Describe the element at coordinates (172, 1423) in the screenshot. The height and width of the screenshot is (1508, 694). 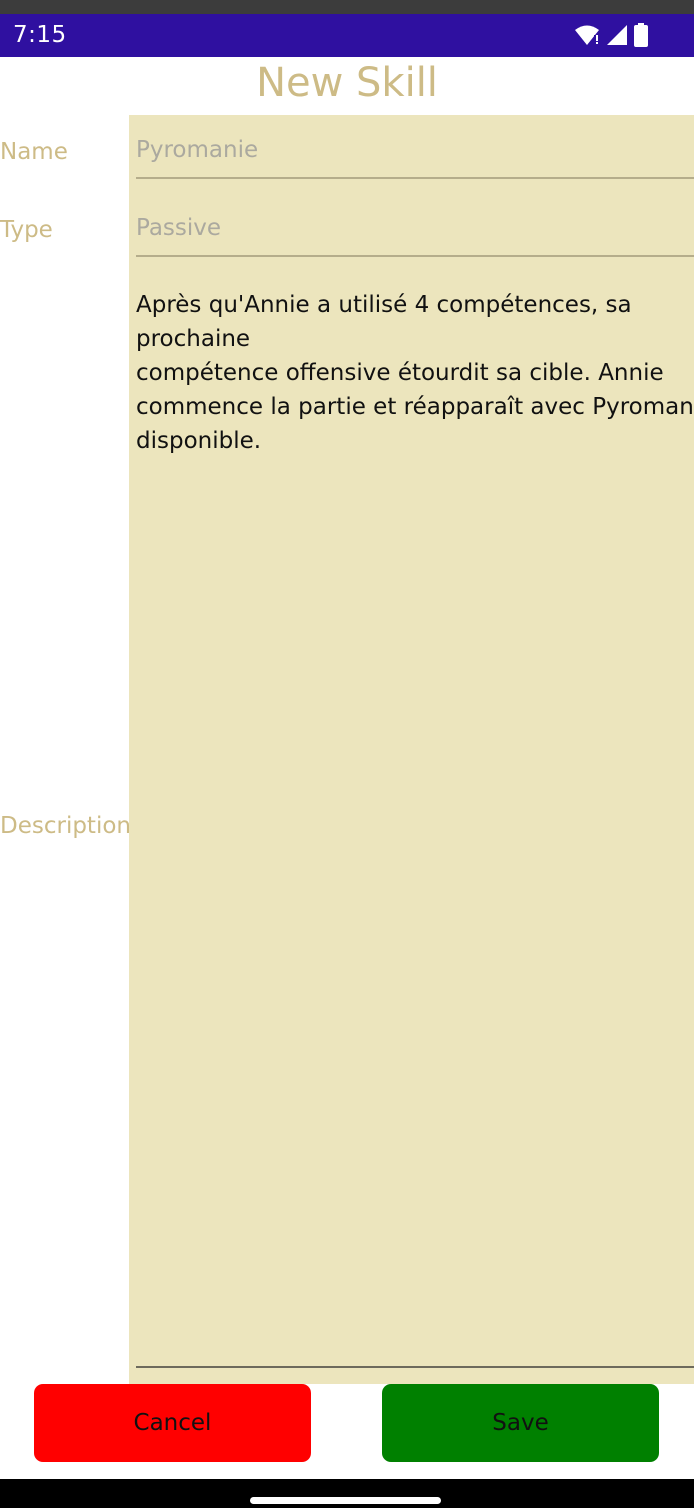
I see `cancel-button: Cancel` at that location.